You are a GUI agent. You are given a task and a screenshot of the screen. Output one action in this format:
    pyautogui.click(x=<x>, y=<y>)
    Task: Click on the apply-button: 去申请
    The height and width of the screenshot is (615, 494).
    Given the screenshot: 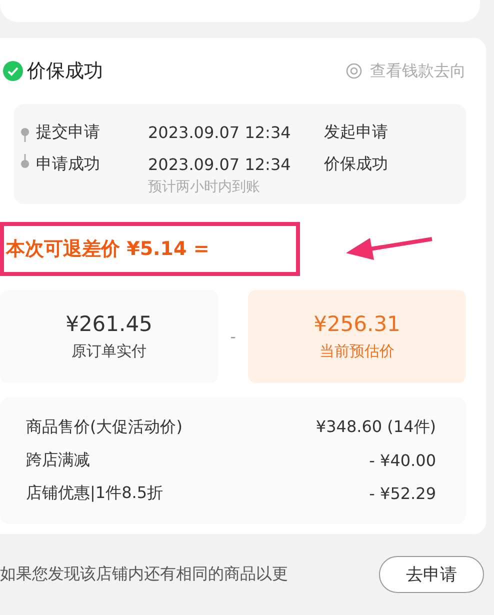 What is the action you would take?
    pyautogui.click(x=431, y=574)
    